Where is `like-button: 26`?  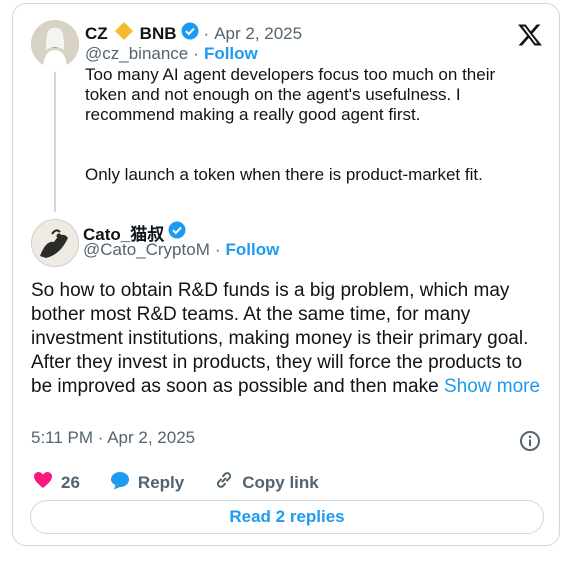 like-button: 26 is located at coordinates (56, 482).